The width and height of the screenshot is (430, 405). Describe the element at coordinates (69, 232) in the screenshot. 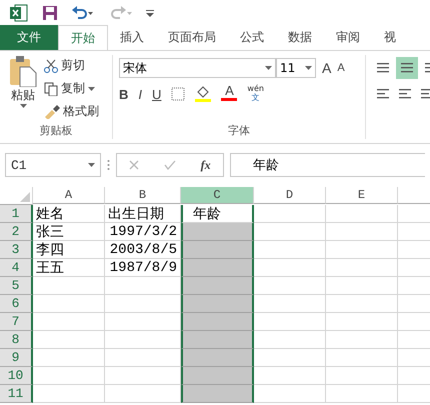

I see `table-cell: 张三` at that location.